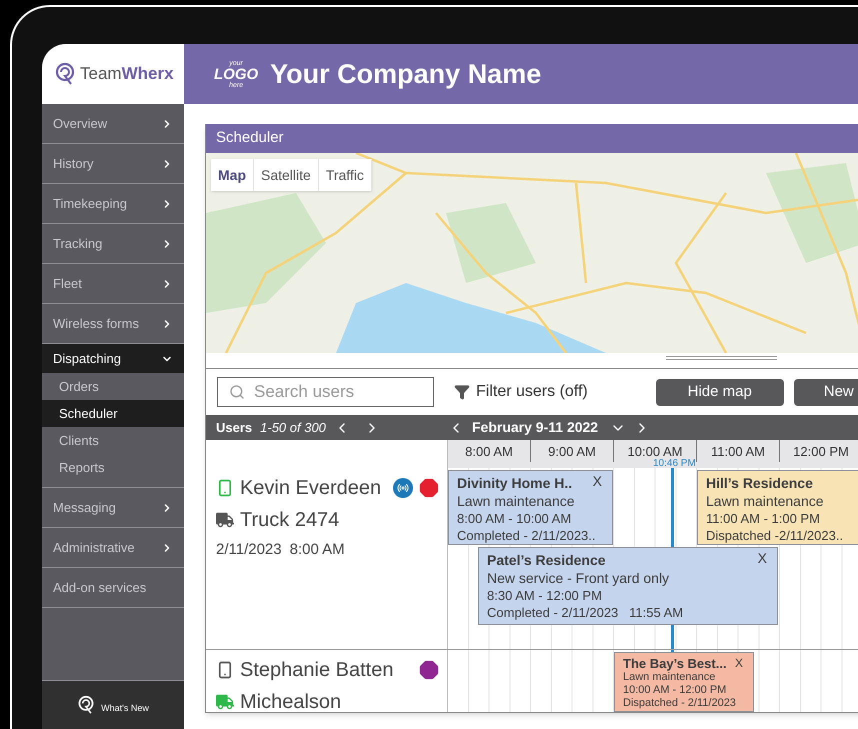 The image size is (858, 729). Describe the element at coordinates (293, 427) in the screenshot. I see `users-range: 1-50 of 300` at that location.